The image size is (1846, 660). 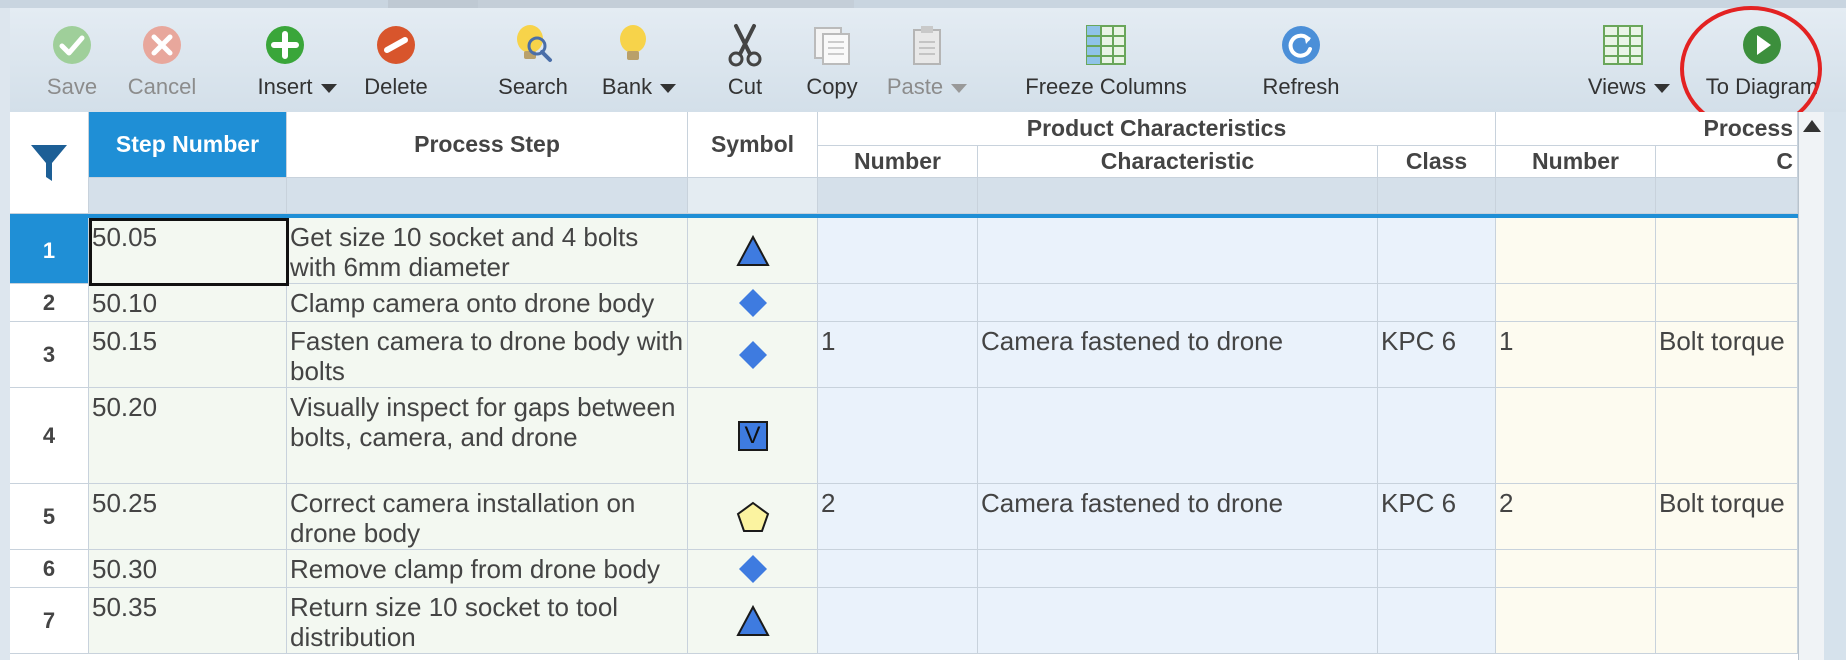 What do you see at coordinates (898, 517) in the screenshot?
I see `pc-number-cell: 2` at bounding box center [898, 517].